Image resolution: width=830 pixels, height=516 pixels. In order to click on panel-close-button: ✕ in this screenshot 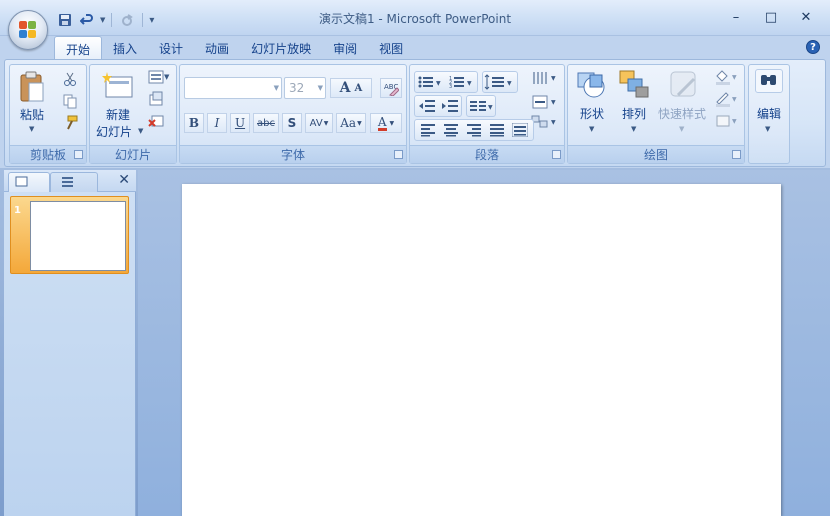, I will do `click(124, 180)`.